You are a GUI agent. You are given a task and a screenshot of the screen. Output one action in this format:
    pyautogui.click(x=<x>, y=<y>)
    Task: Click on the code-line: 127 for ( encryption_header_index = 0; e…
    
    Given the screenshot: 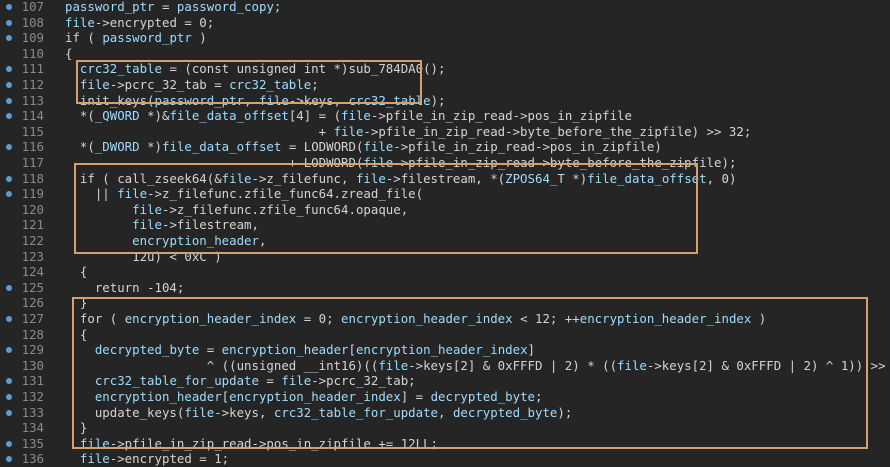 What is the action you would take?
    pyautogui.click(x=445, y=319)
    